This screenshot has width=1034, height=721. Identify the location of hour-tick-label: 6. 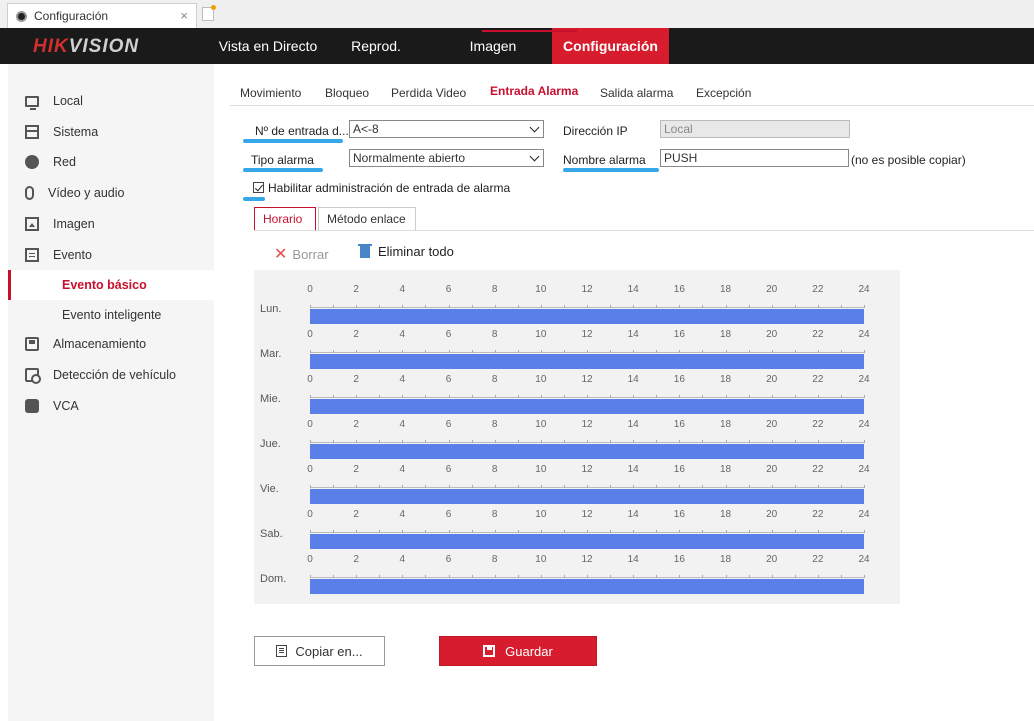
(448, 559).